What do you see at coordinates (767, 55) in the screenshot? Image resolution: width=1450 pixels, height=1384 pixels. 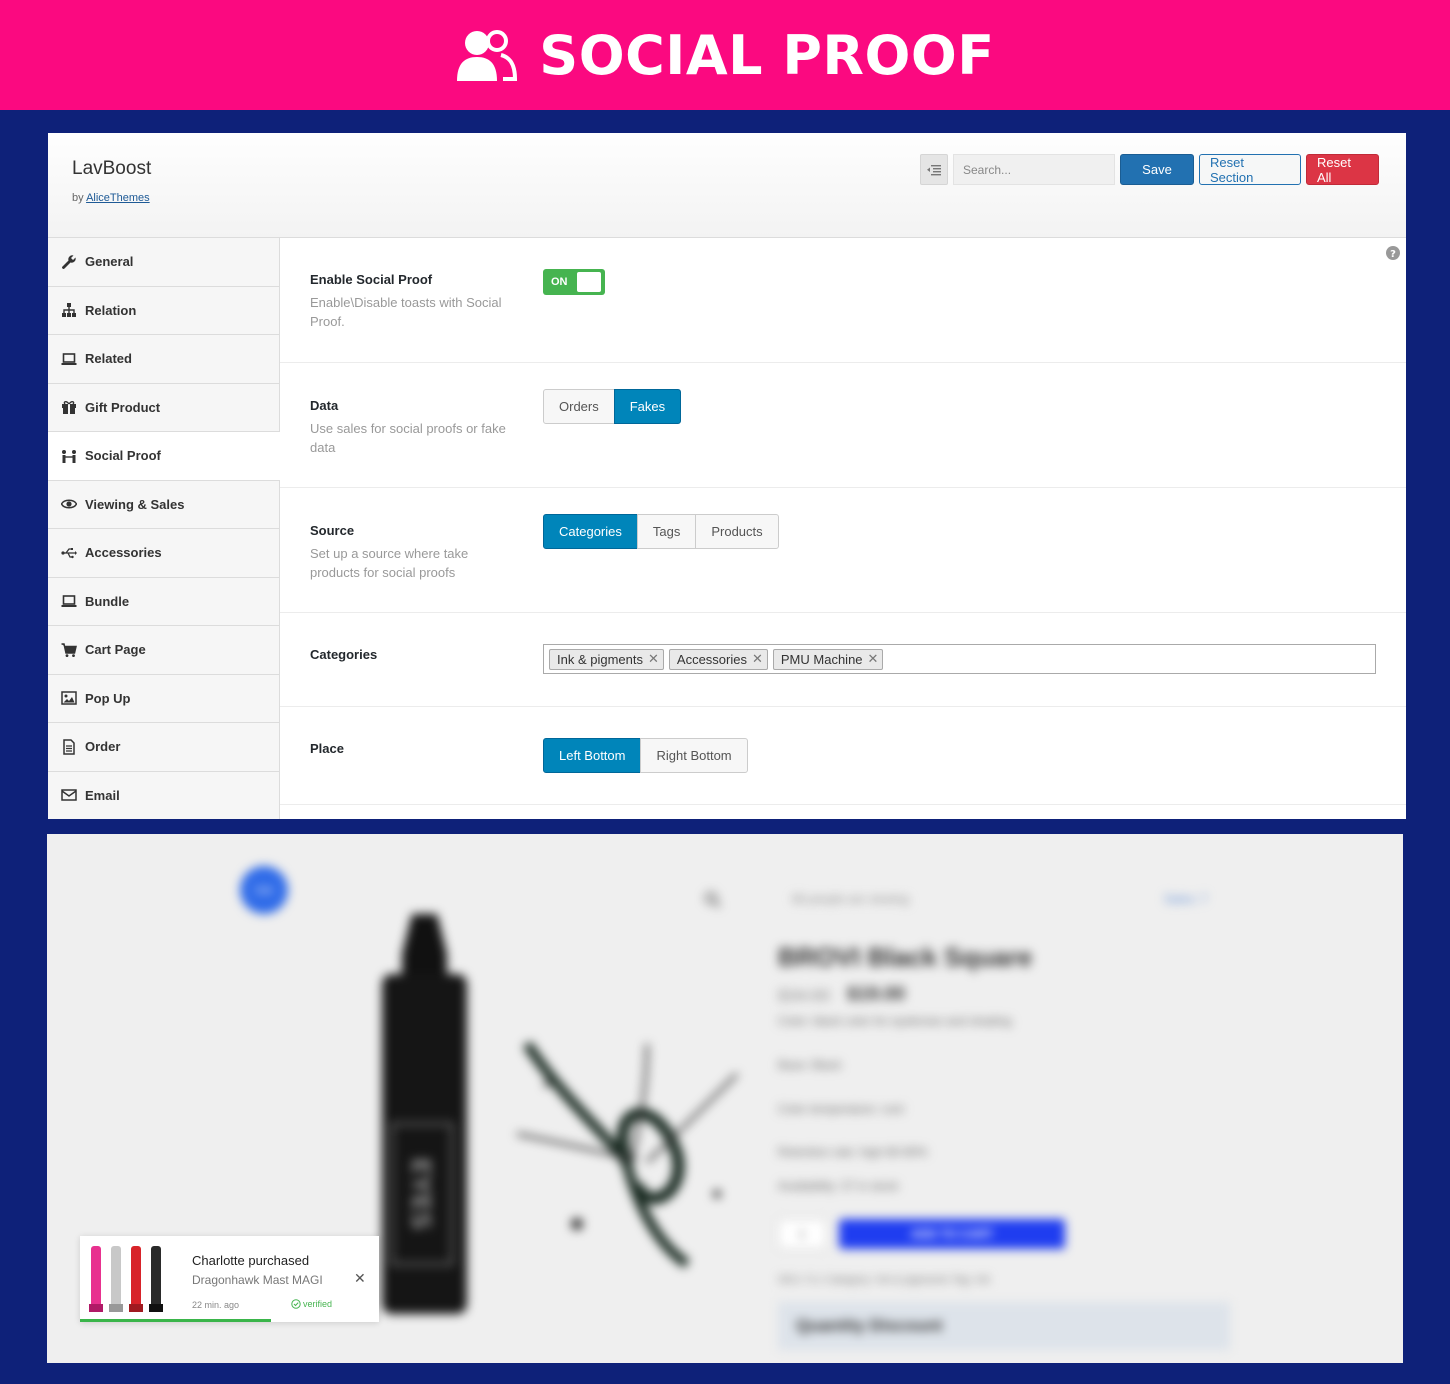 I see `banner-title: SOCIAL PROOF` at bounding box center [767, 55].